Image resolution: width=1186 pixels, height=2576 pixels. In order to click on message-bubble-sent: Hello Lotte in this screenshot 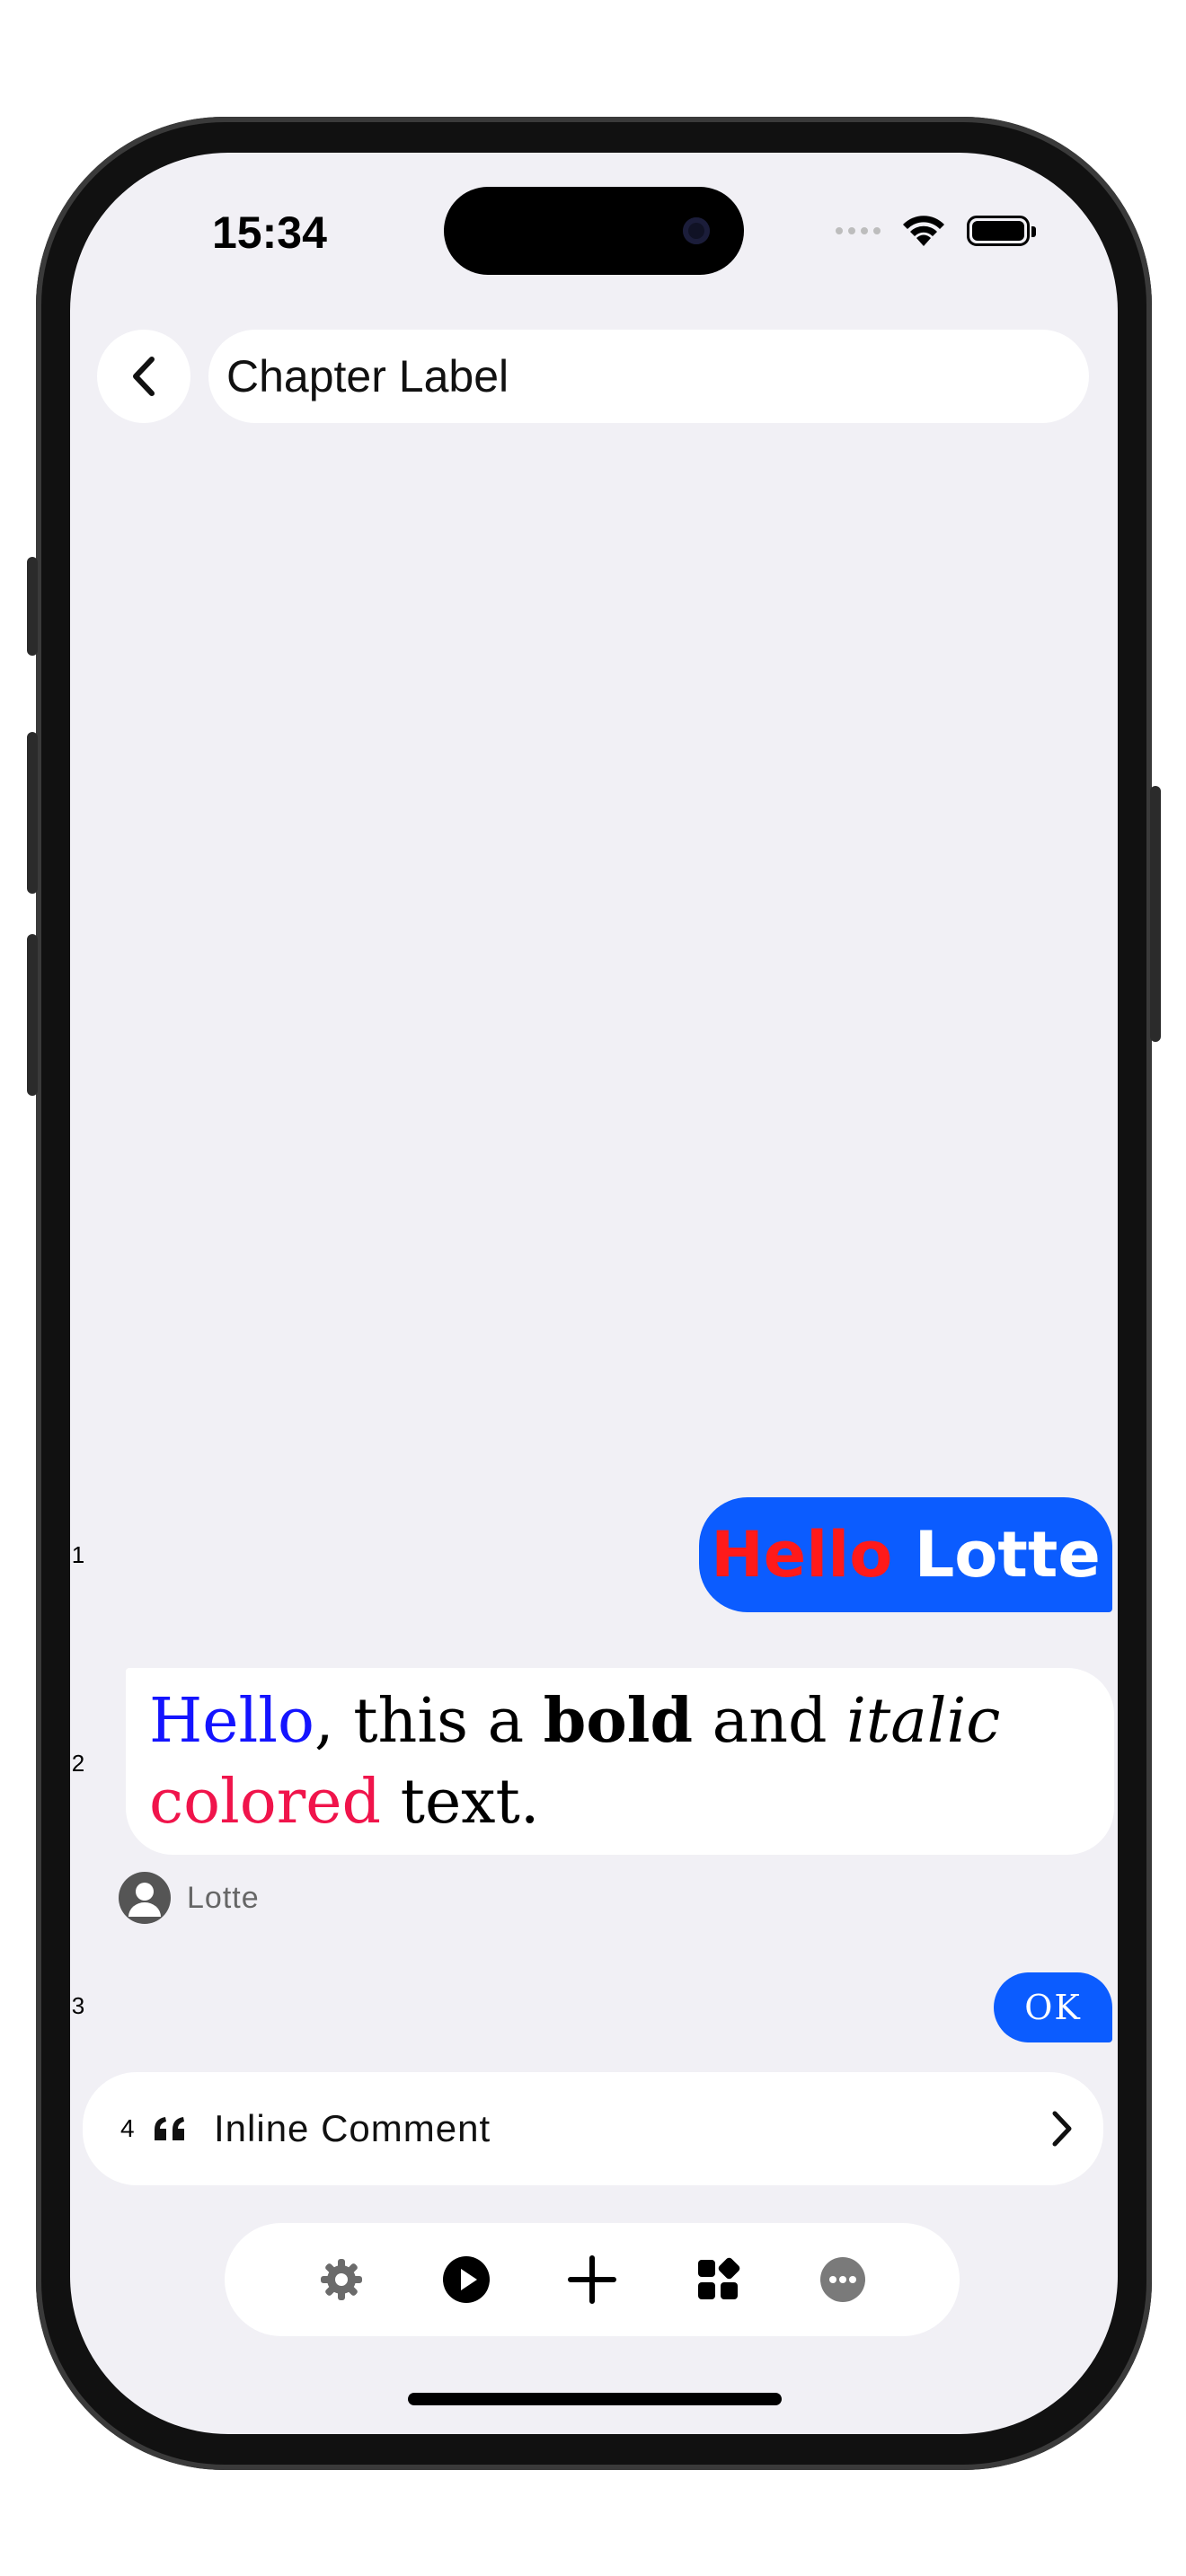, I will do `click(905, 1554)`.